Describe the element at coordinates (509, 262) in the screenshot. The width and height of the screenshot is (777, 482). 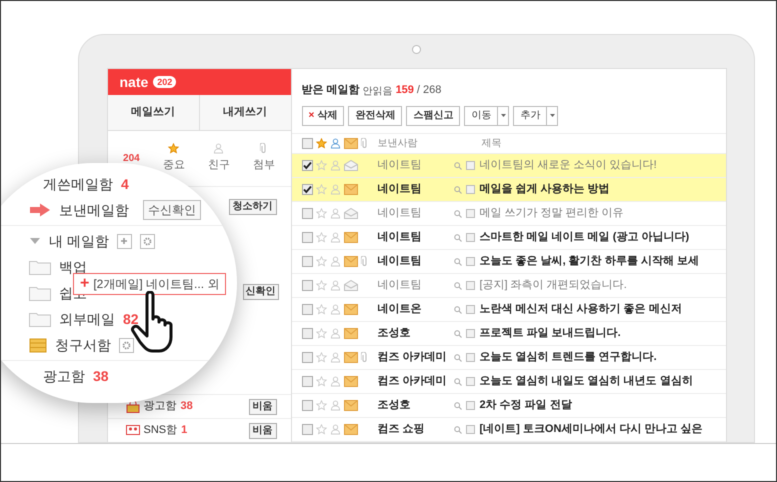
I see `mail-row: 네이트팀 오늘도 좋은 날씨, 활기찬 하루를 시작해 보세` at that location.